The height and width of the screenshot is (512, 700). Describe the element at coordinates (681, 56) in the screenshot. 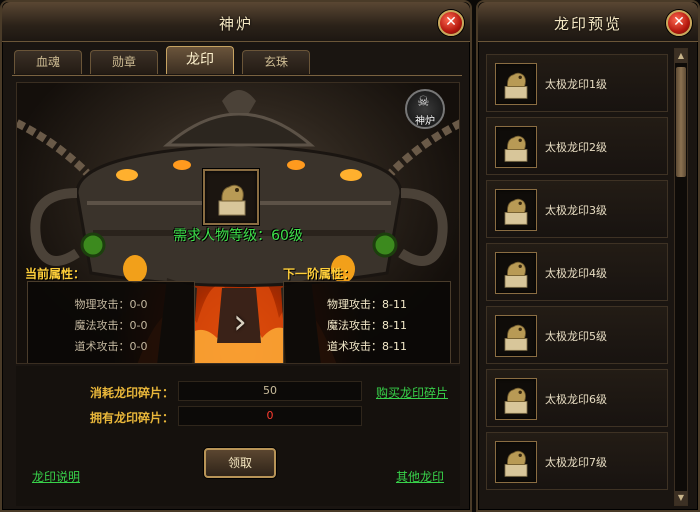

I see `scroll-up-icon: ▲` at that location.